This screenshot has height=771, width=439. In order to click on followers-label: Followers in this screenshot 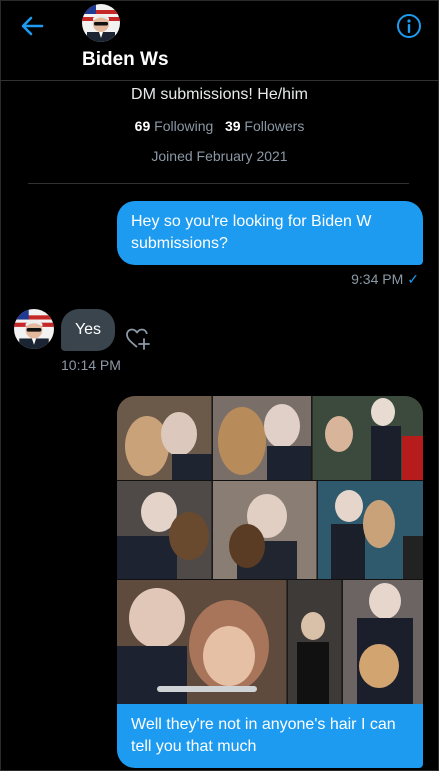, I will do `click(274, 126)`.